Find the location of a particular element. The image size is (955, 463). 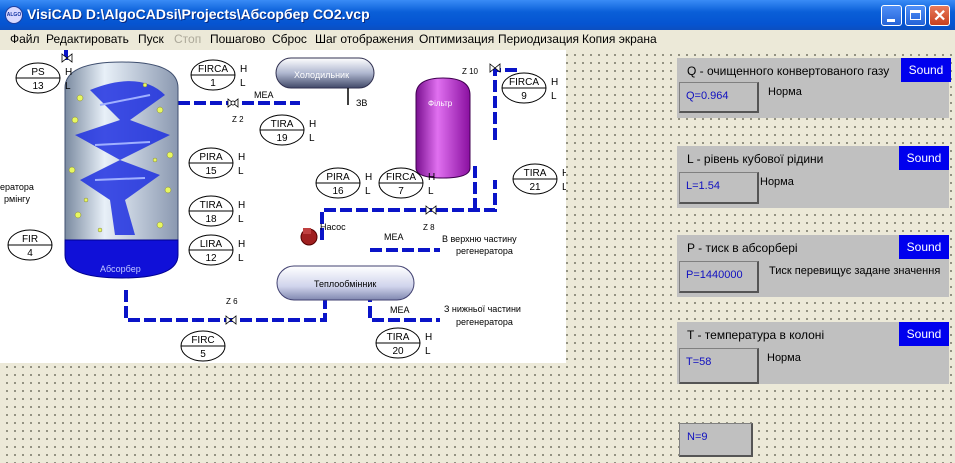

app-icon: ALGO is located at coordinates (14, 15).